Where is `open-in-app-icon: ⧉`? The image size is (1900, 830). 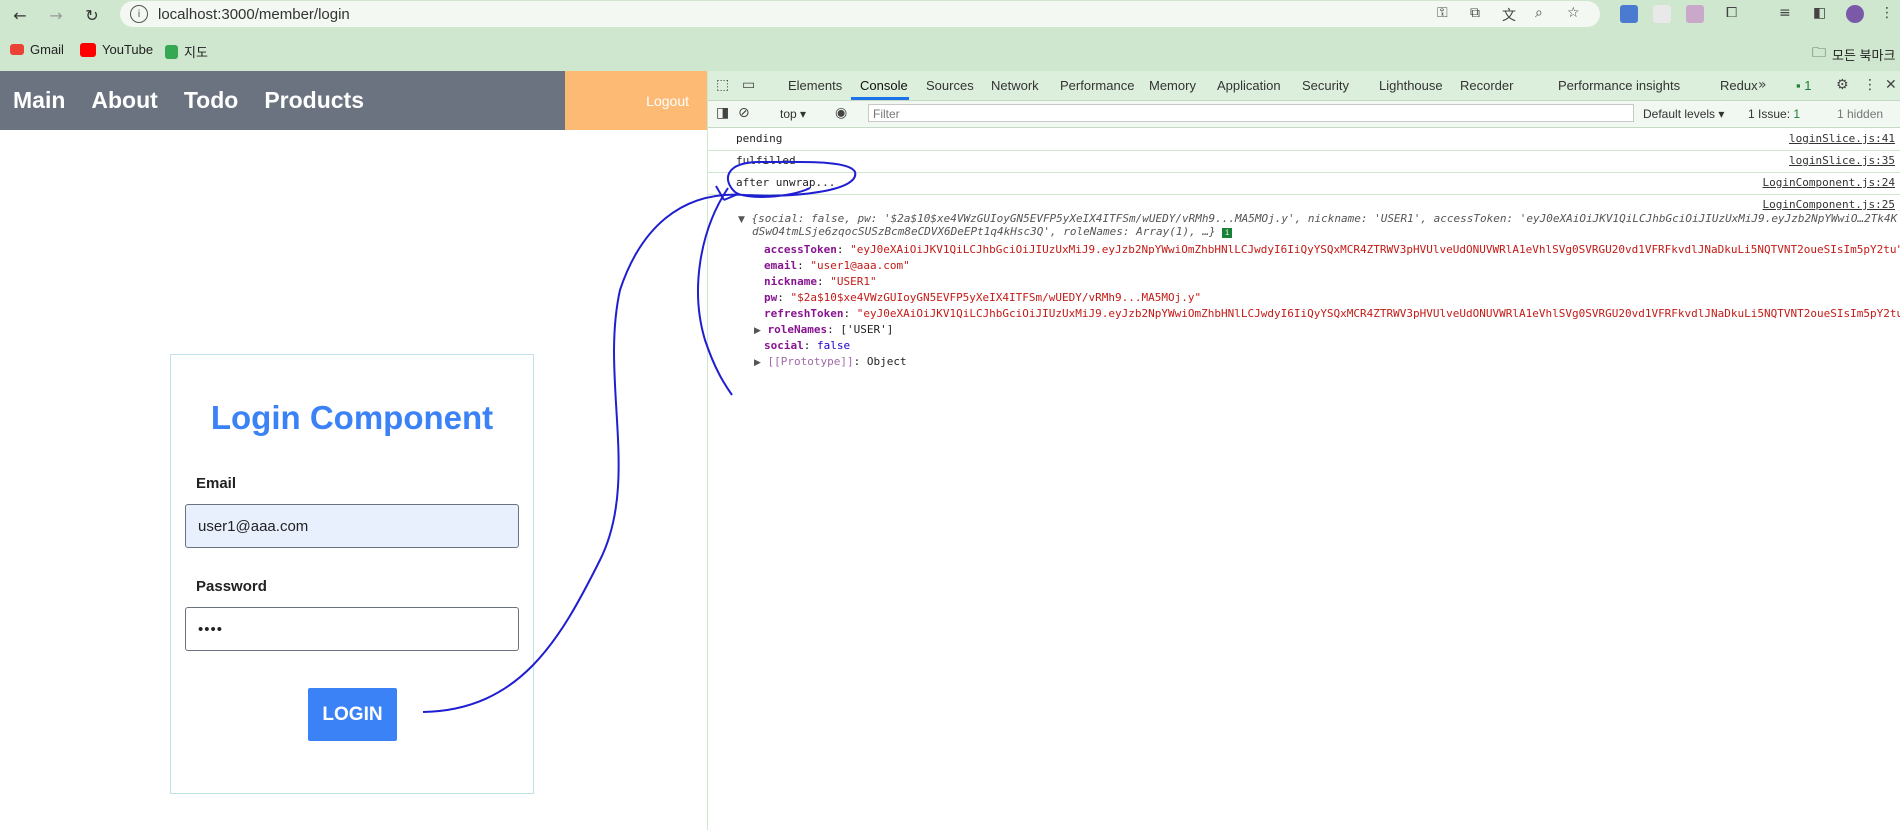
open-in-app-icon: ⧉ is located at coordinates (1475, 13).